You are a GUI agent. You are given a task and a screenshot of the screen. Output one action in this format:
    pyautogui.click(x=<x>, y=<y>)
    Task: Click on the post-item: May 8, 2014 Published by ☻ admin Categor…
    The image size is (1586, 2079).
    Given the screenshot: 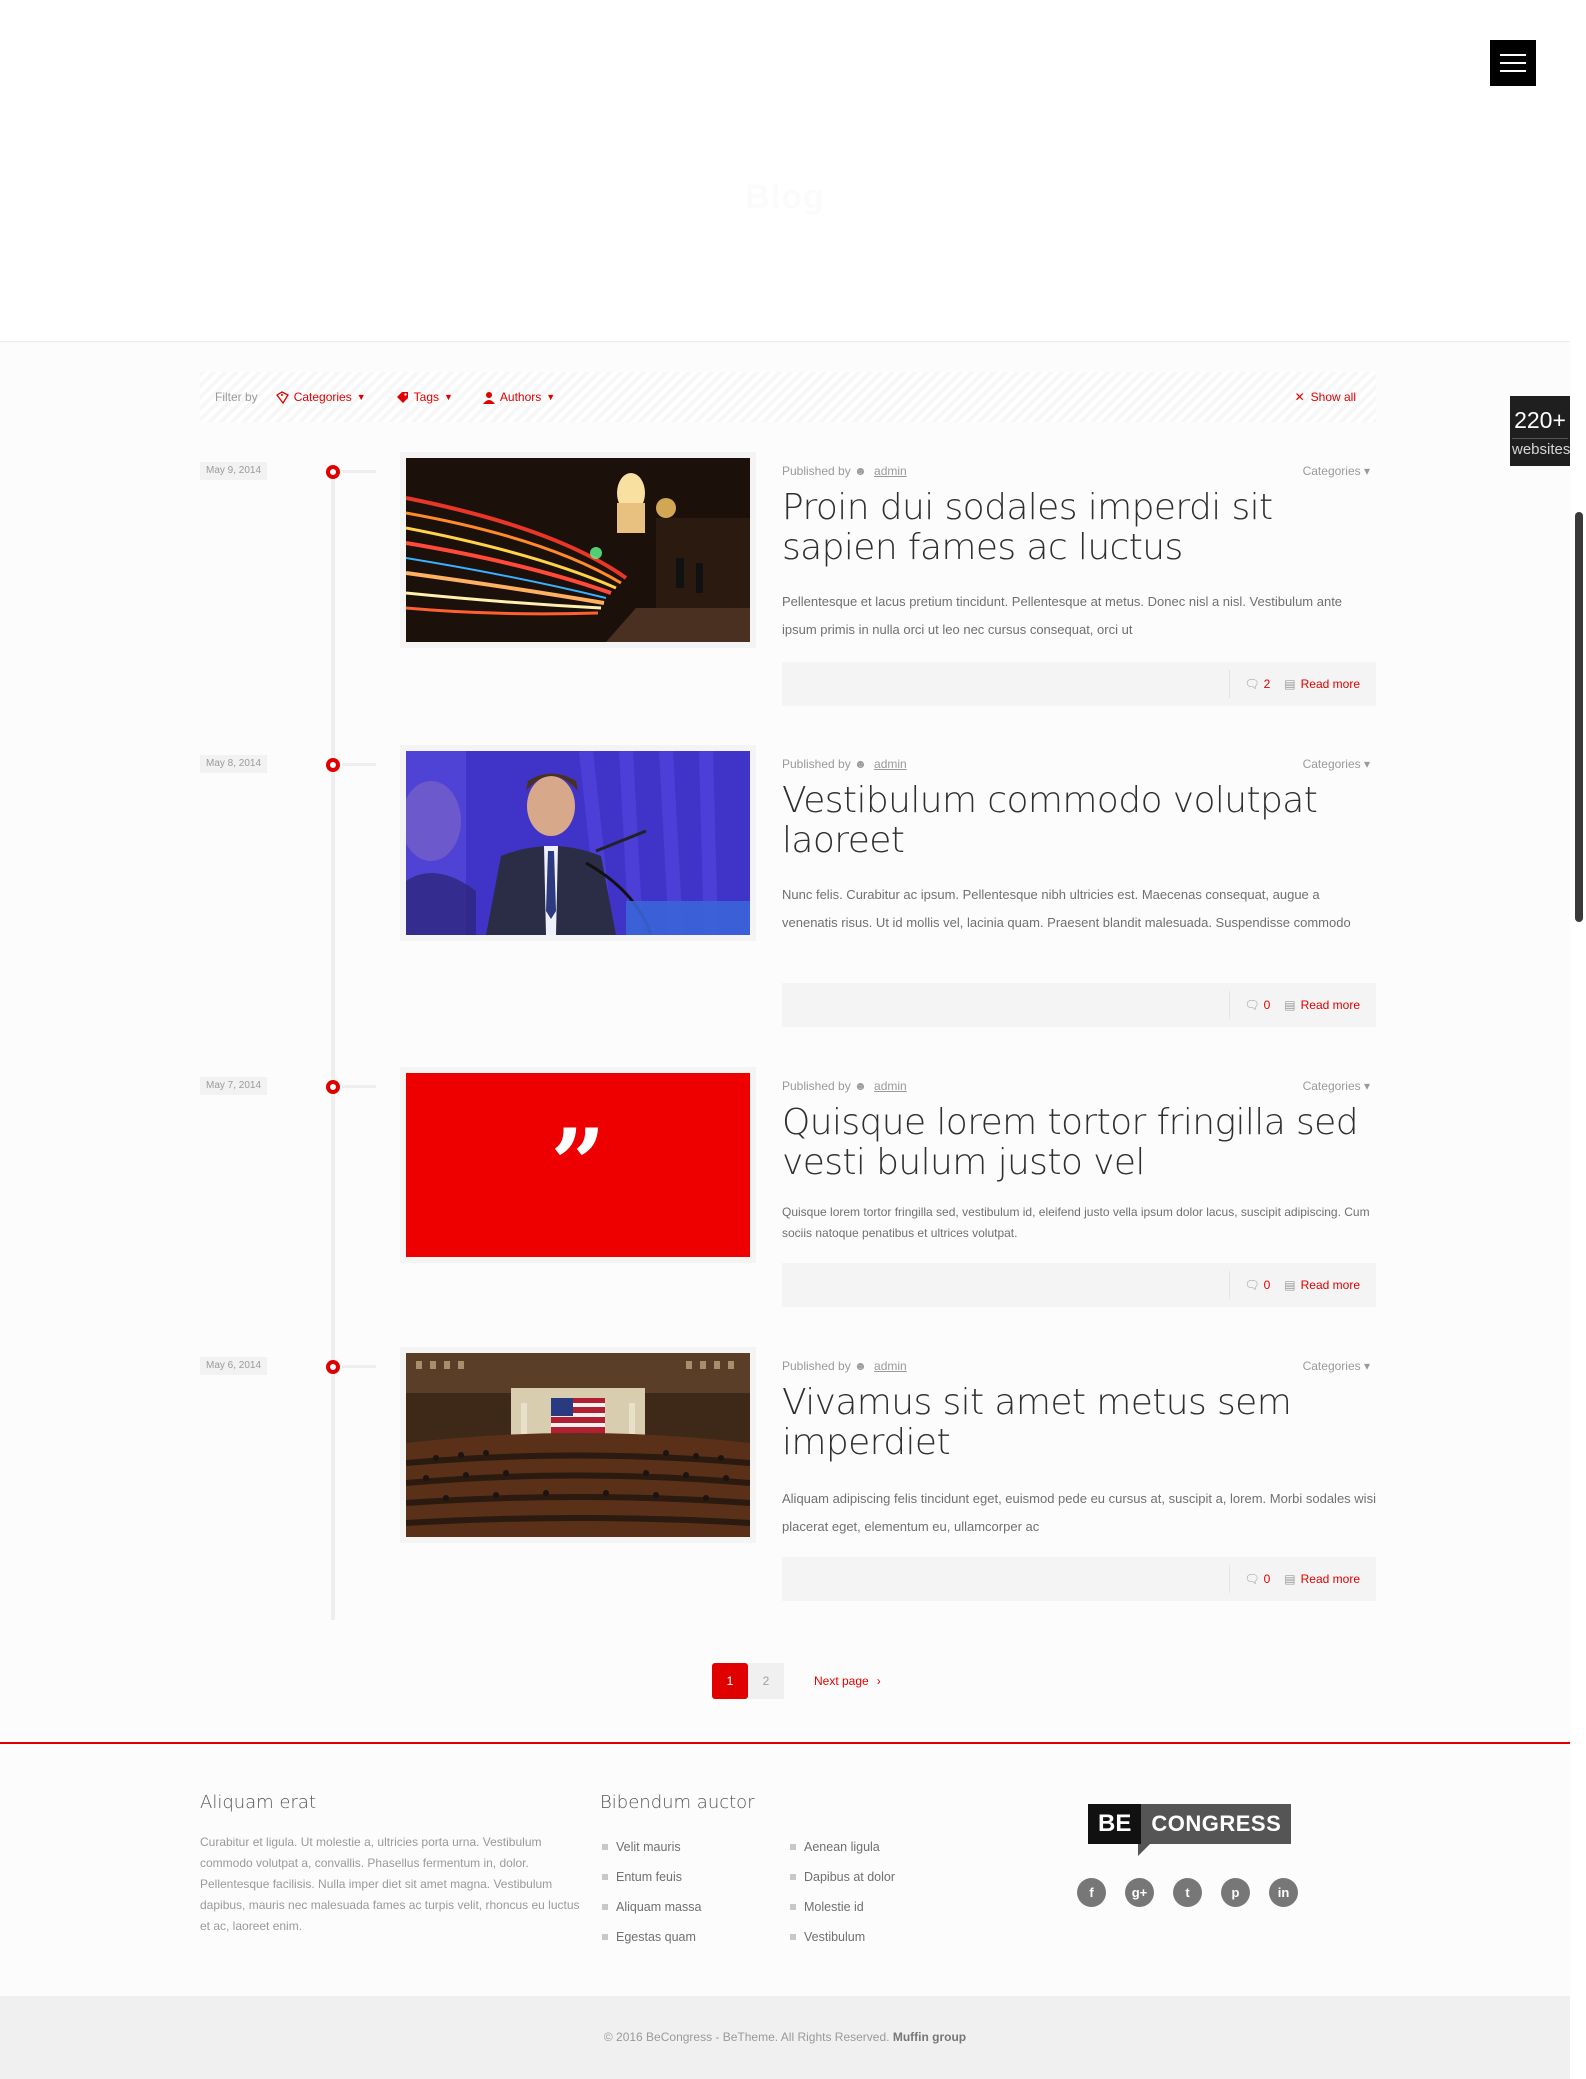 What is the action you would take?
    pyautogui.click(x=788, y=886)
    